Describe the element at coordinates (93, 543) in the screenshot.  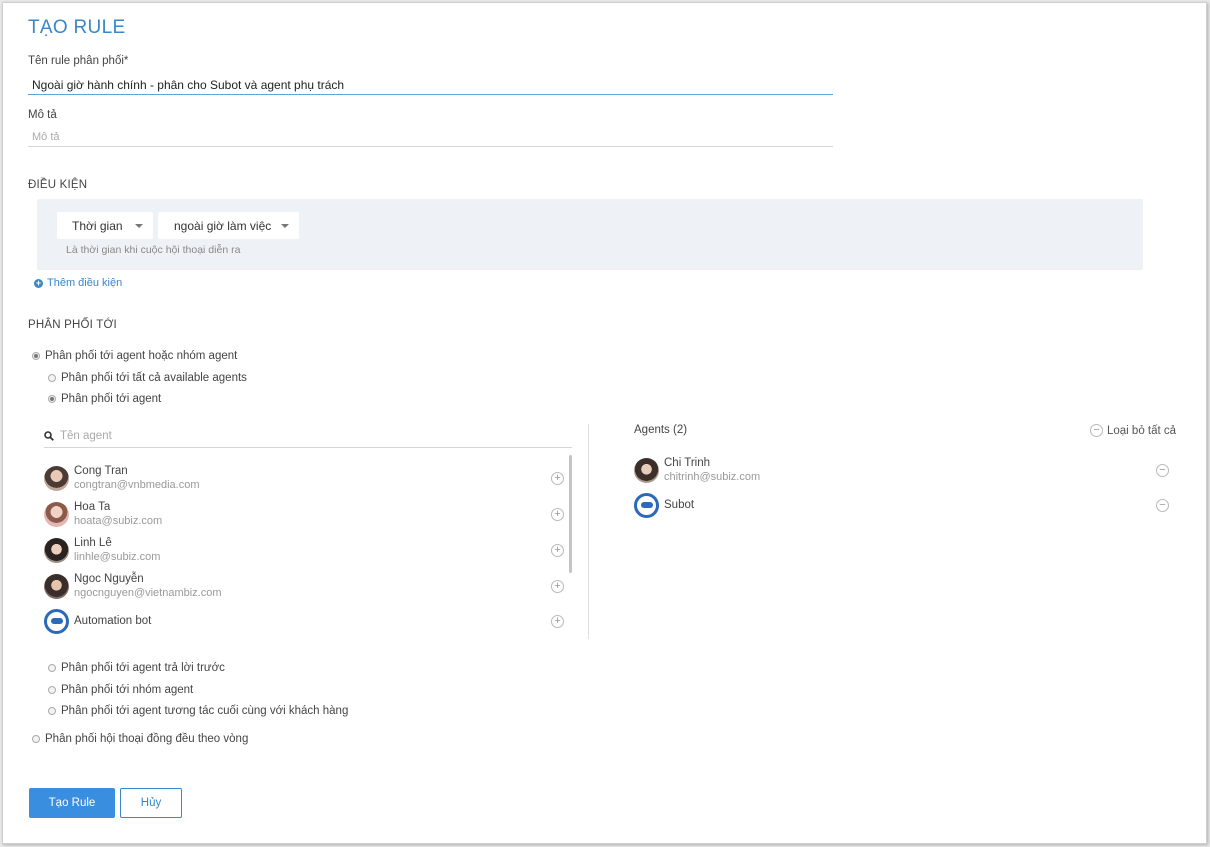
I see `agent-name: Linh Lê` at that location.